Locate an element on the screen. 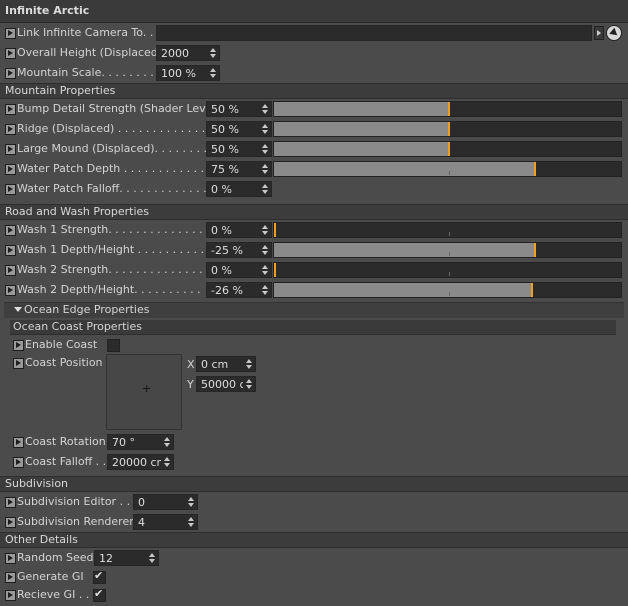 The height and width of the screenshot is (606, 628). random-seed-field: 12 is located at coordinates (126, 558).